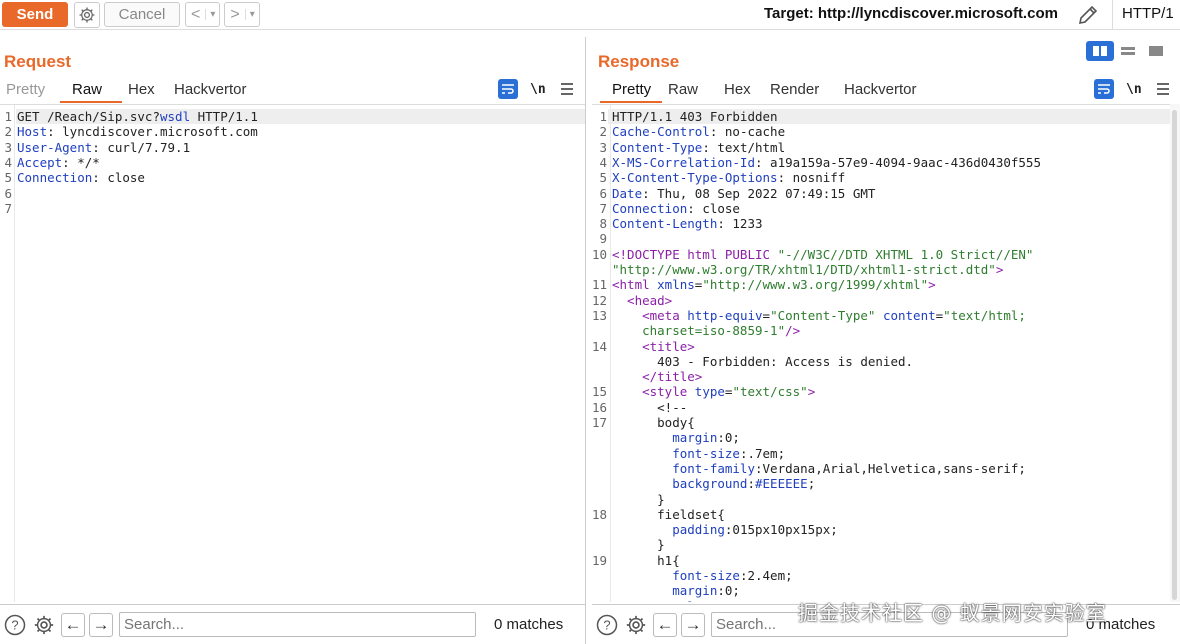  I want to click on back-dropdown-icon: ▾, so click(212, 14).